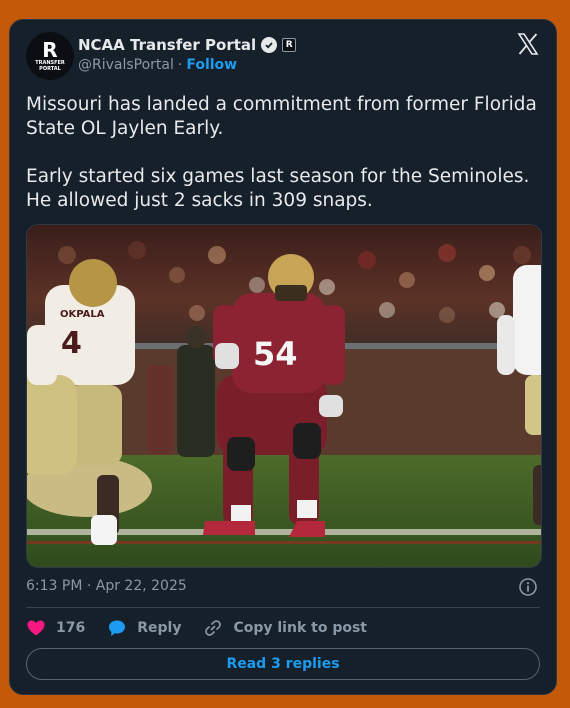 This screenshot has height=708, width=570. Describe the element at coordinates (106, 586) in the screenshot. I see `tweet-timestamp: 6:13 PM · Apr 22, 2025` at that location.